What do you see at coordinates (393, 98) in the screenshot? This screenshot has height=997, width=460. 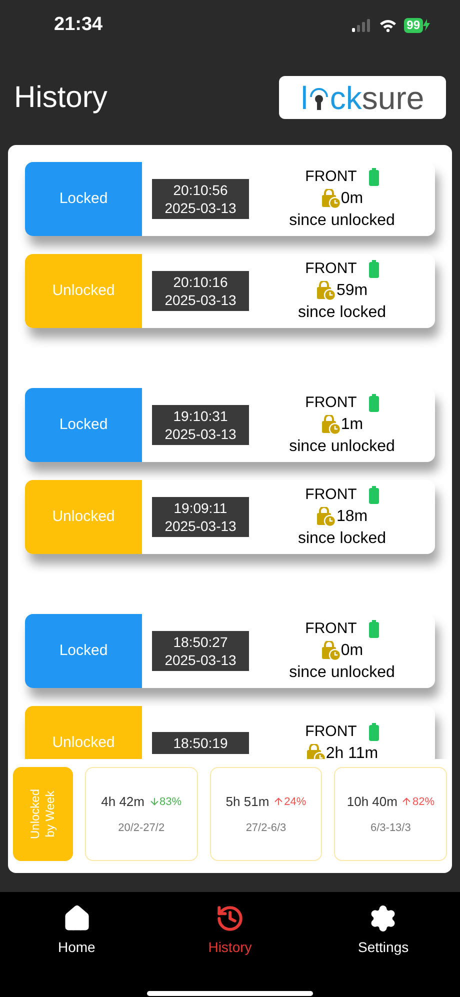 I see `logo-text: sure` at bounding box center [393, 98].